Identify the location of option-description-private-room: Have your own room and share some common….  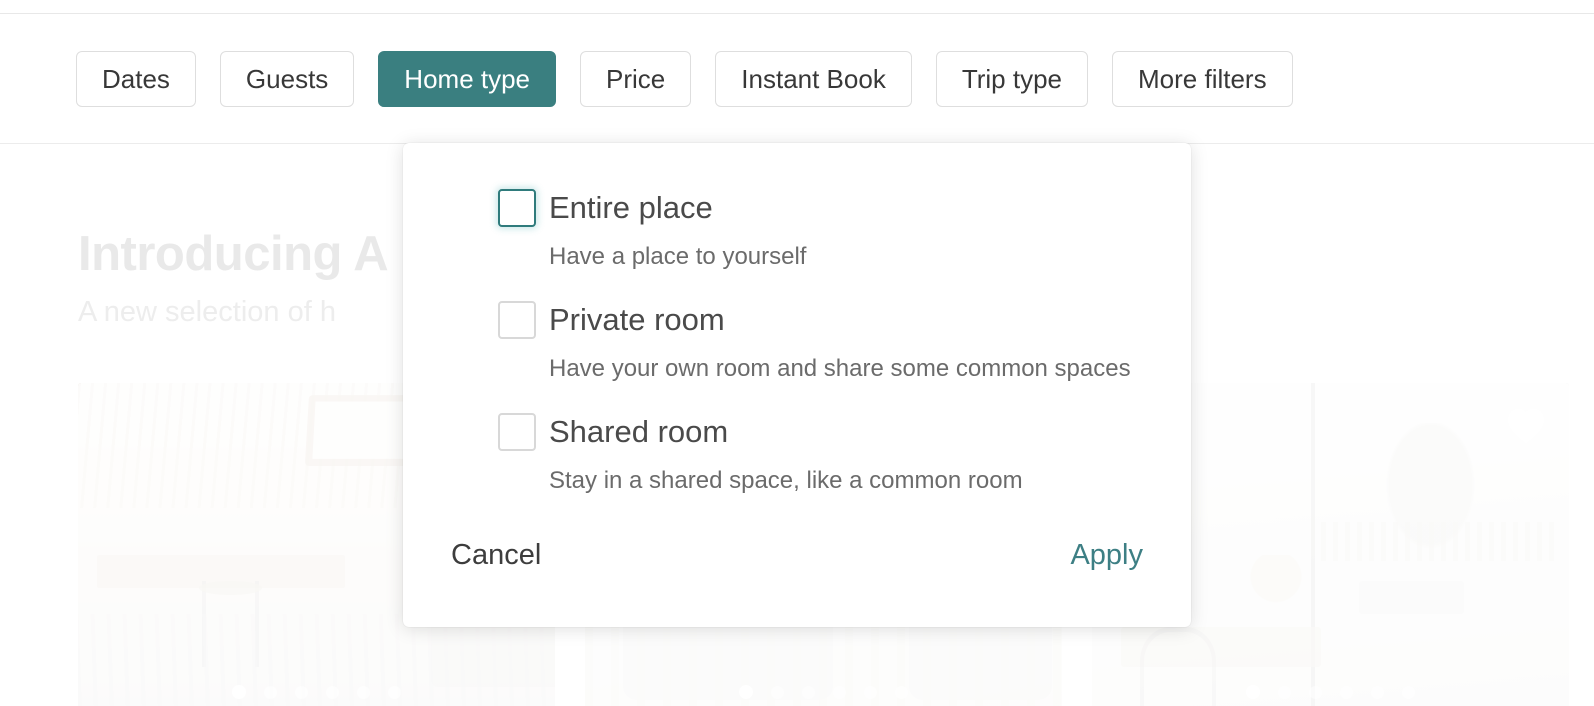
(840, 368).